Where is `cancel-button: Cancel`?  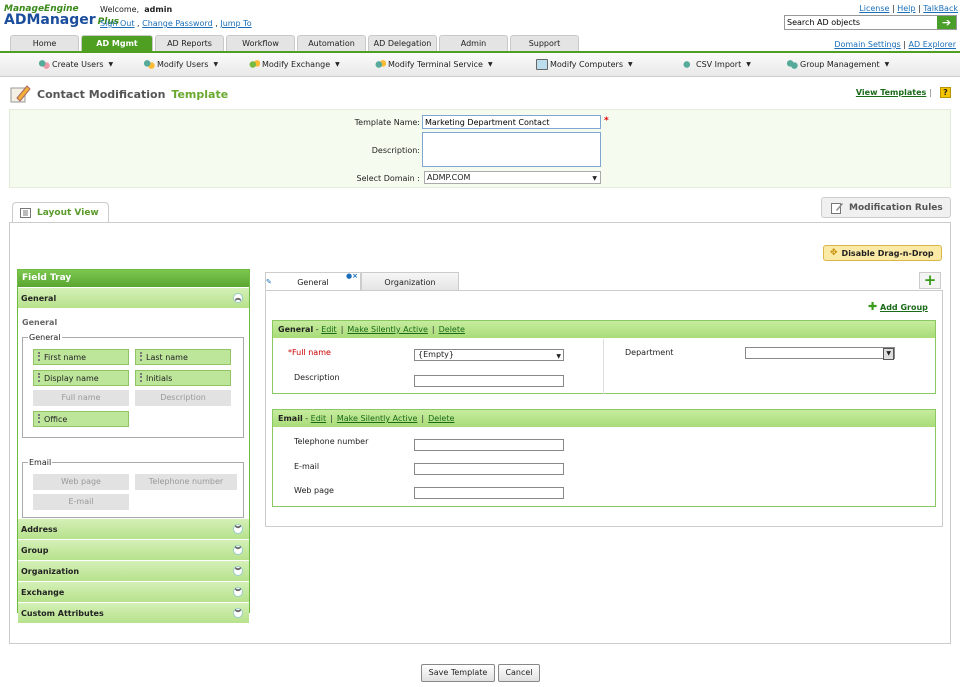 cancel-button: Cancel is located at coordinates (519, 673).